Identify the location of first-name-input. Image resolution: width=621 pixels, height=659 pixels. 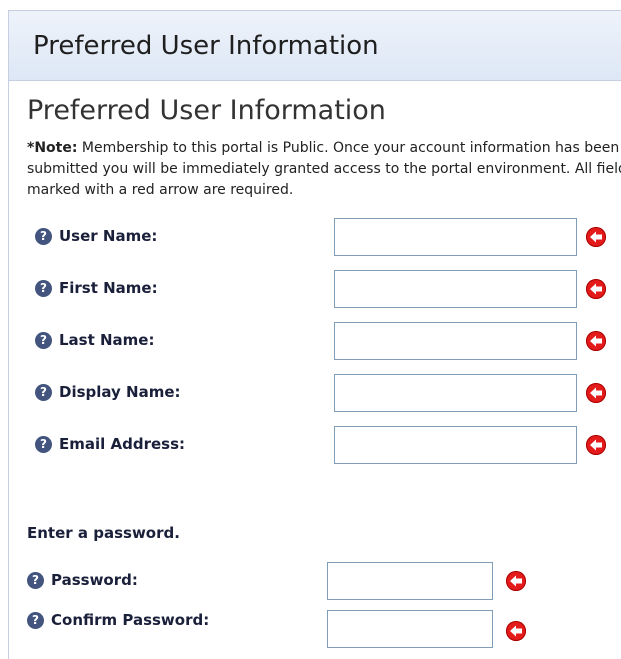
(455, 289).